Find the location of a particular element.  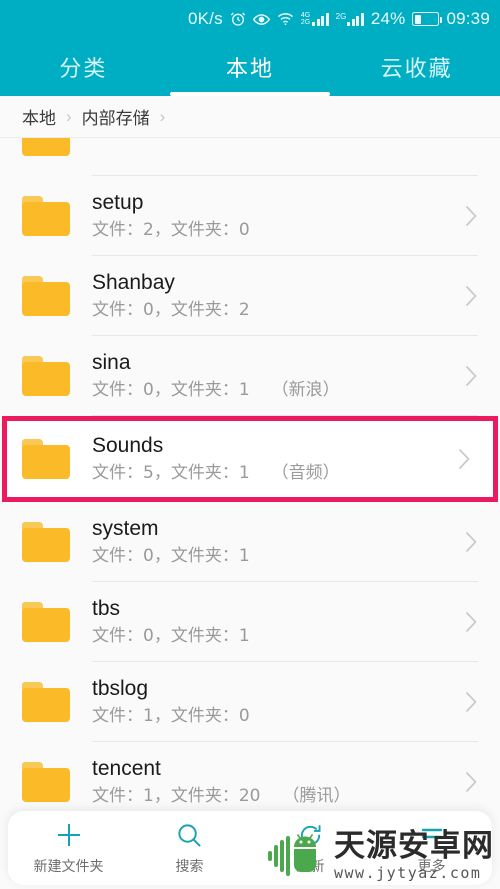

folder-meta: 文件：5，文件夹：1 is located at coordinates (171, 473).